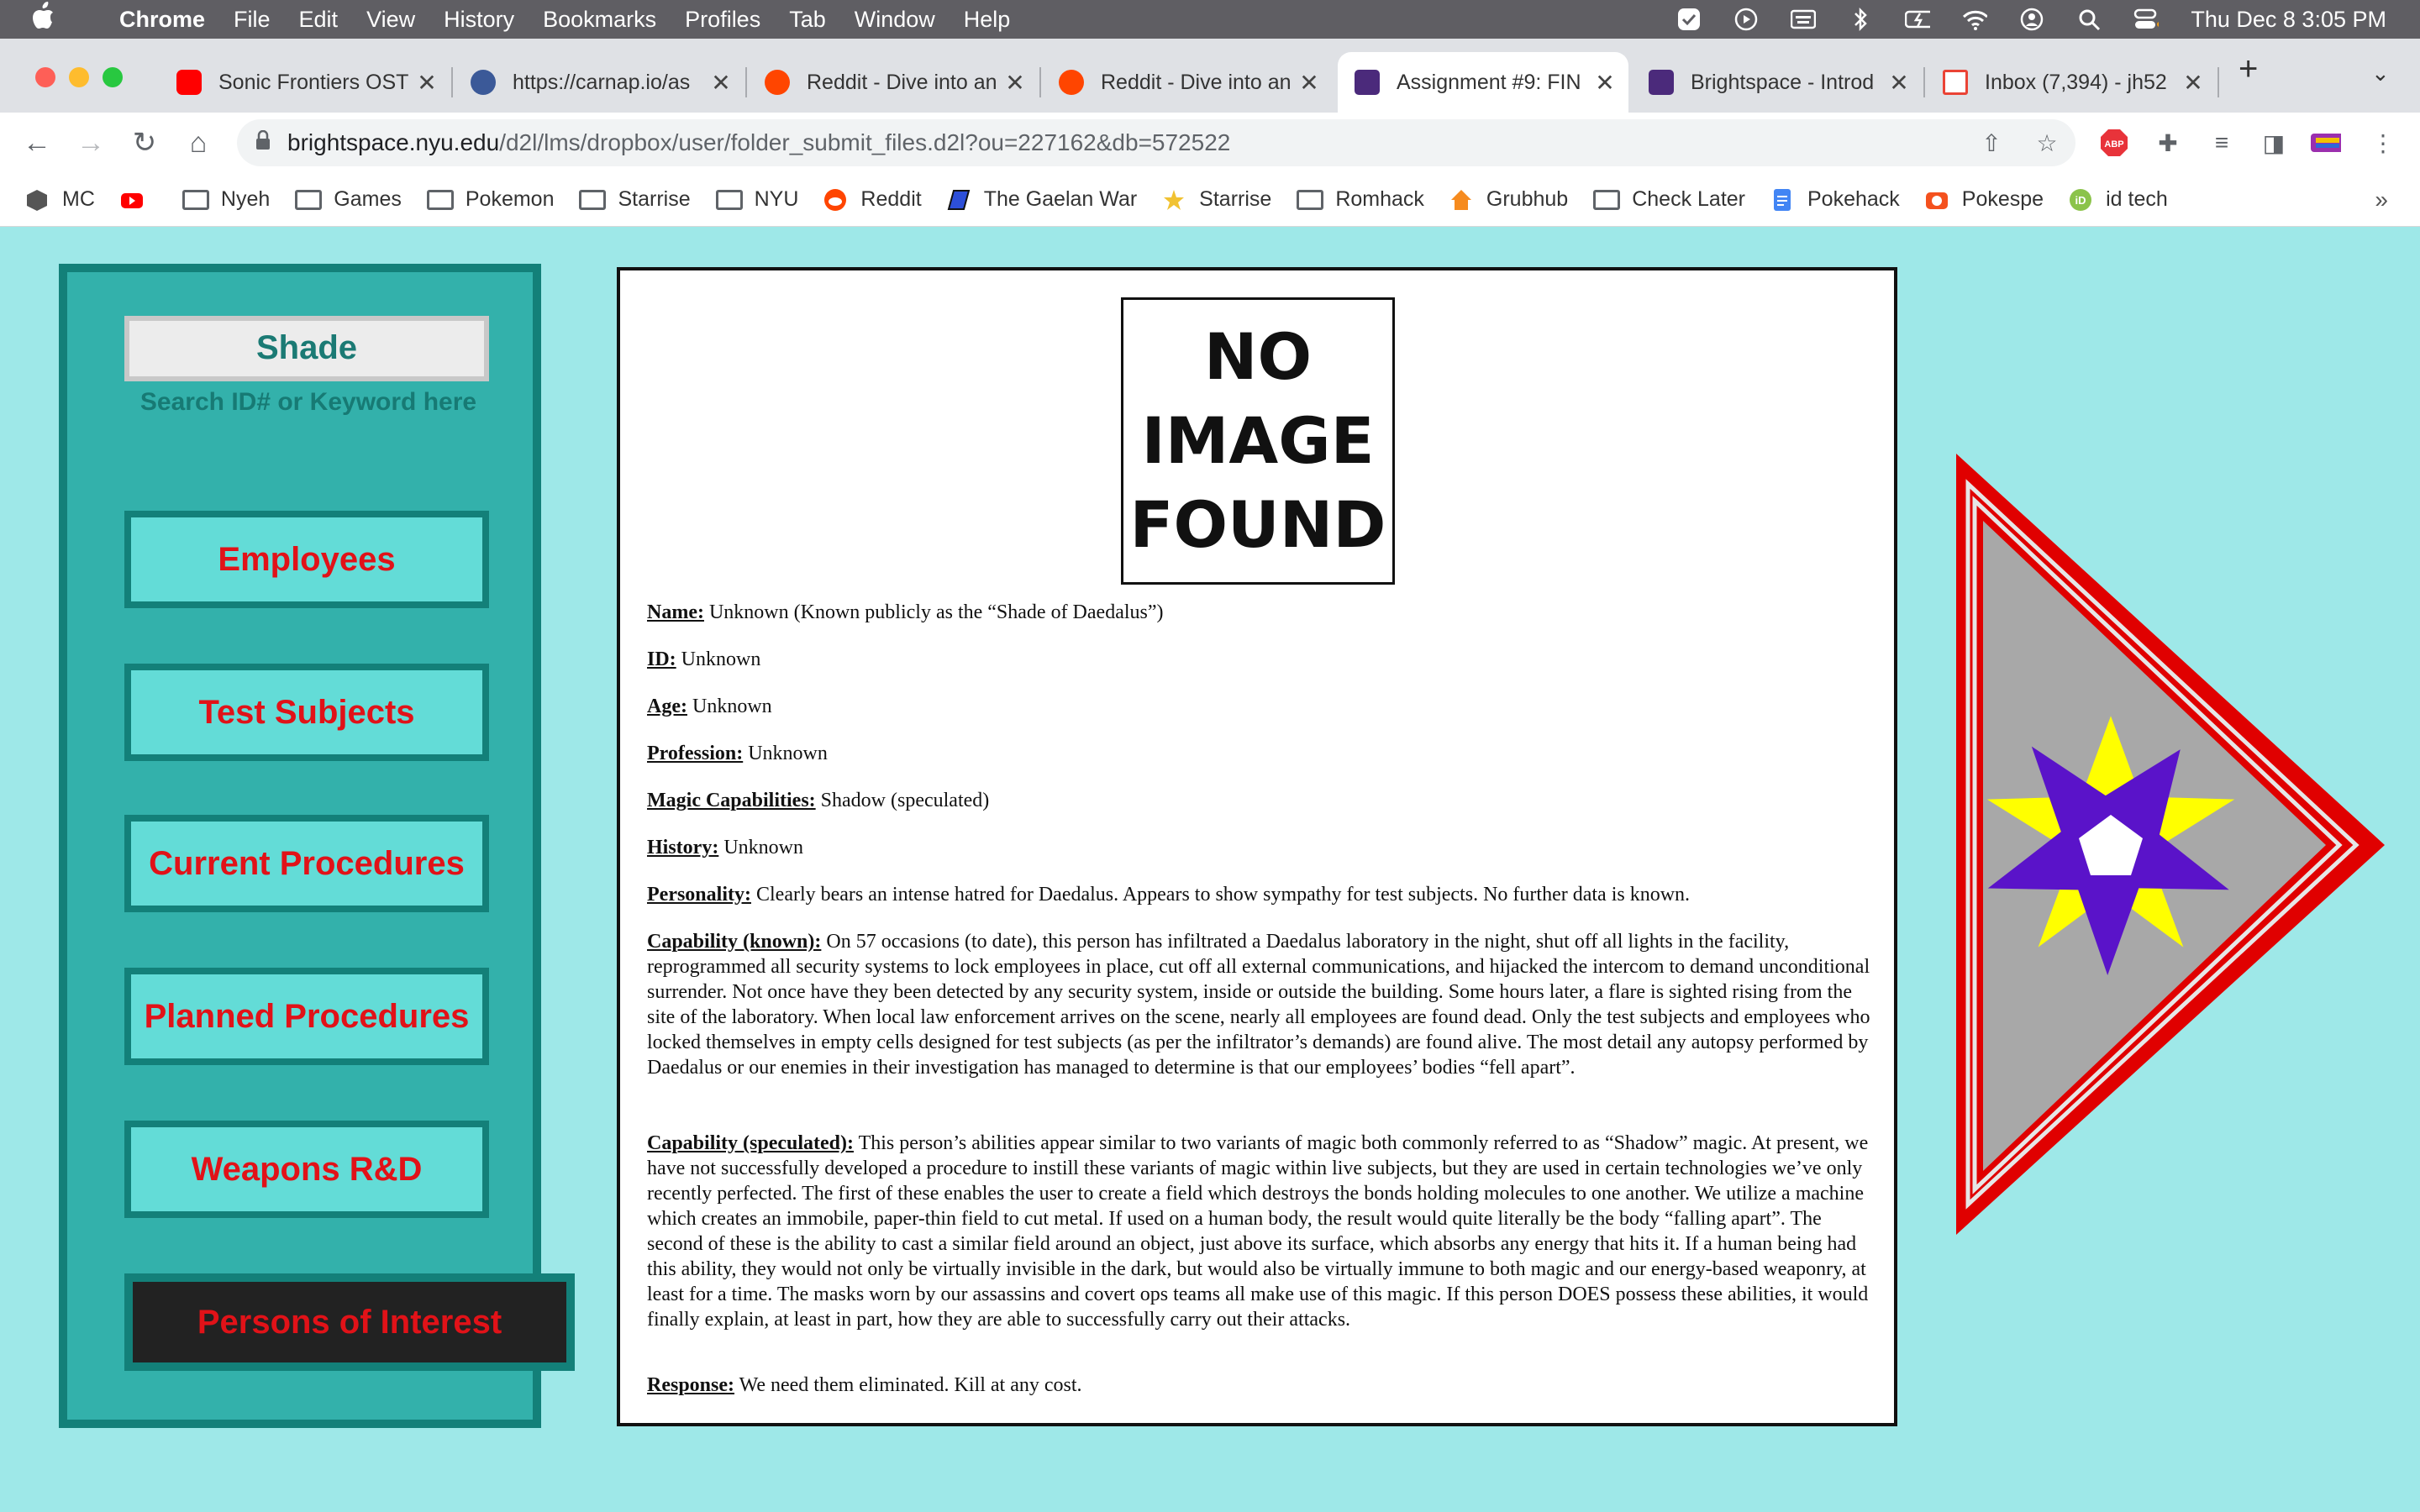 This screenshot has width=2420, height=1512. I want to click on bookmark-nyeh: Nyeh, so click(226, 199).